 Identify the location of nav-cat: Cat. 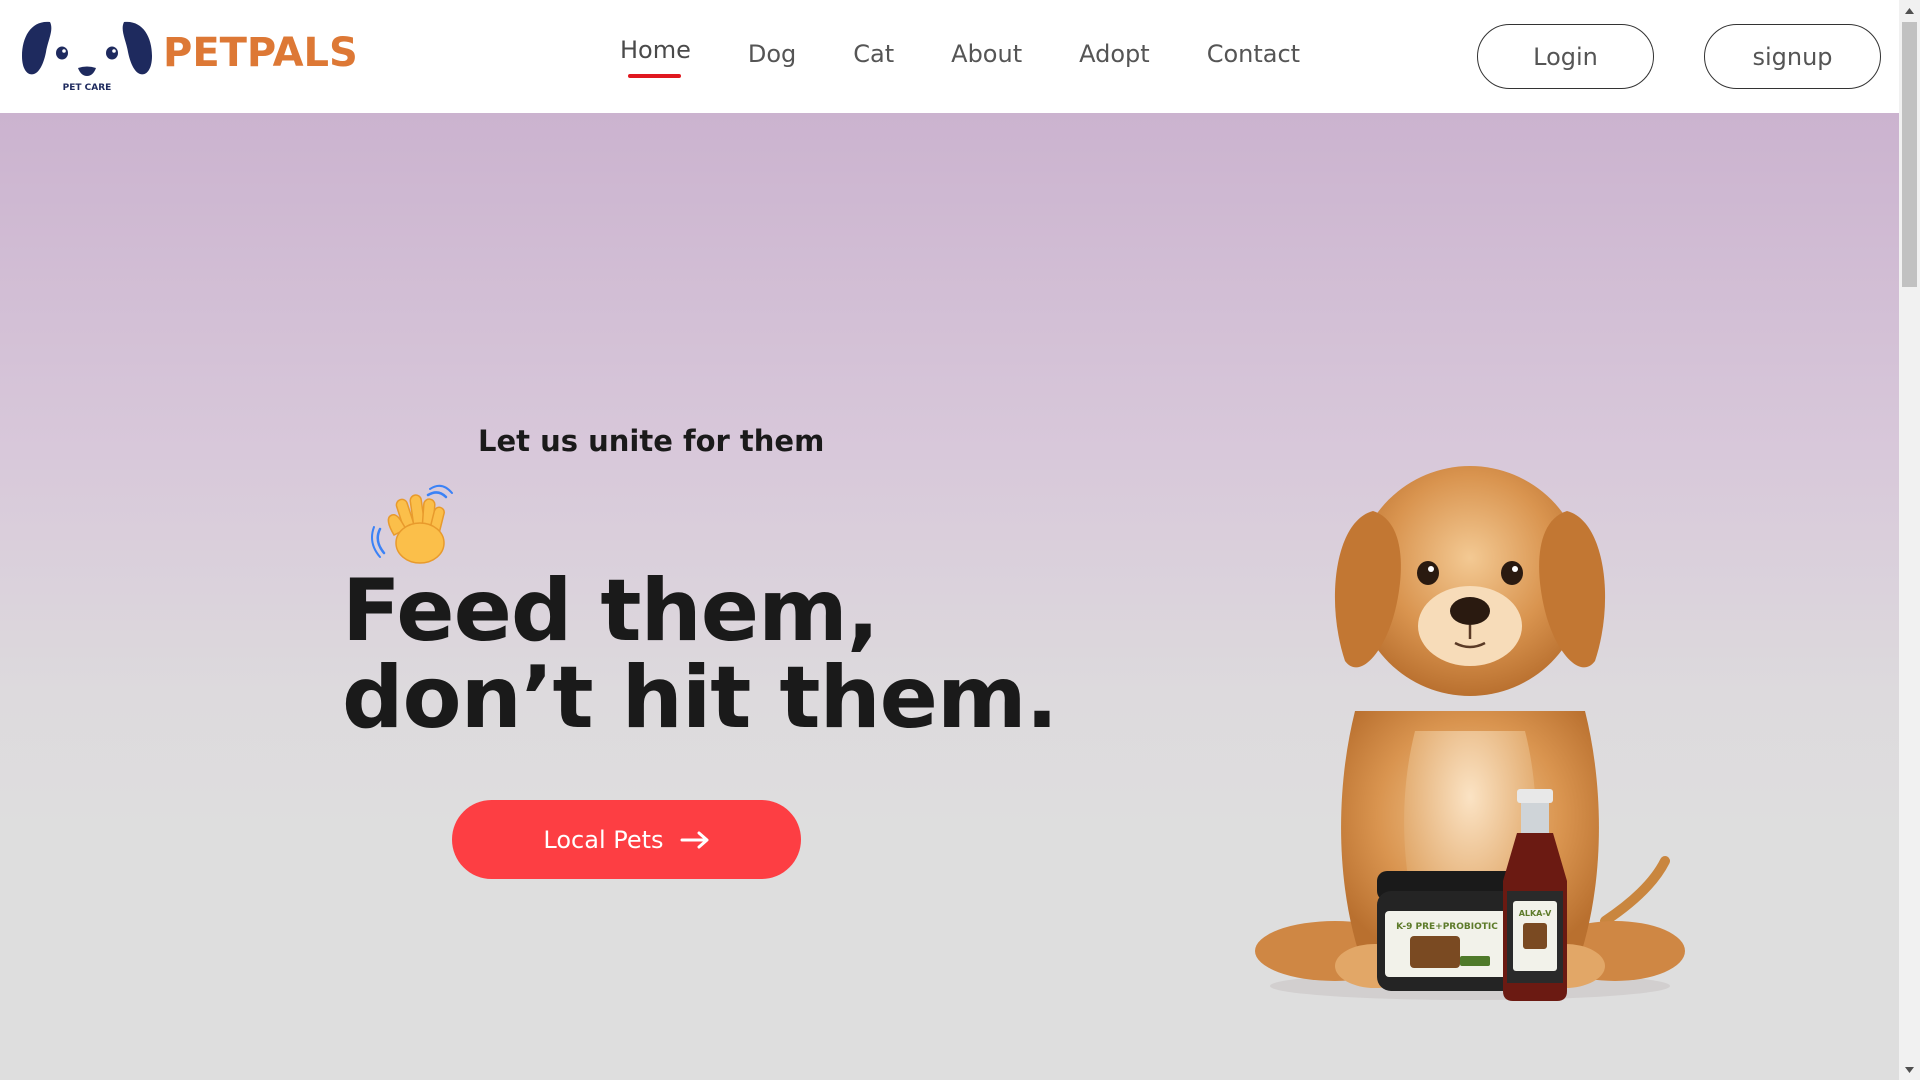
(873, 52).